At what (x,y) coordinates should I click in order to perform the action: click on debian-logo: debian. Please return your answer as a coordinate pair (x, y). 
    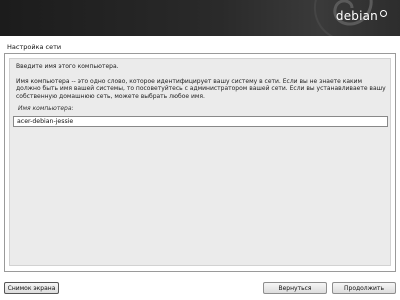
    Looking at the image, I should click on (361, 16).